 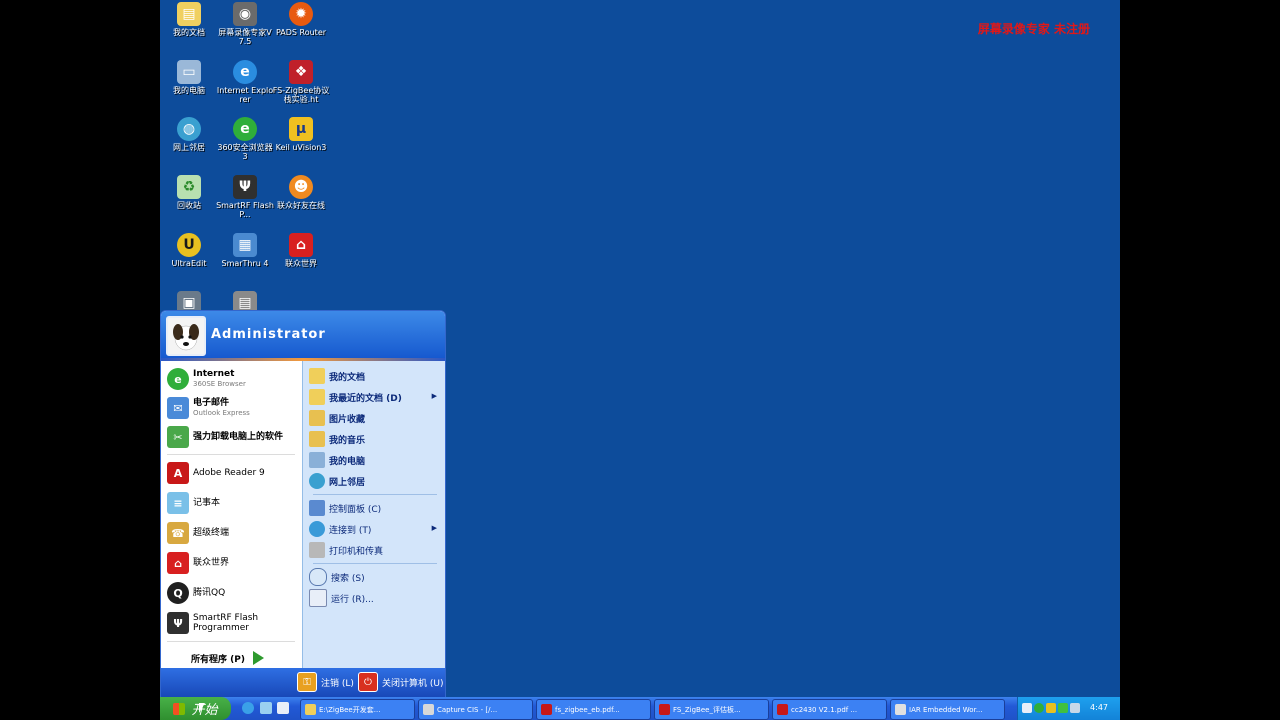 What do you see at coordinates (189, 14) in the screenshot?
I see `my-documents-icon: ▤` at bounding box center [189, 14].